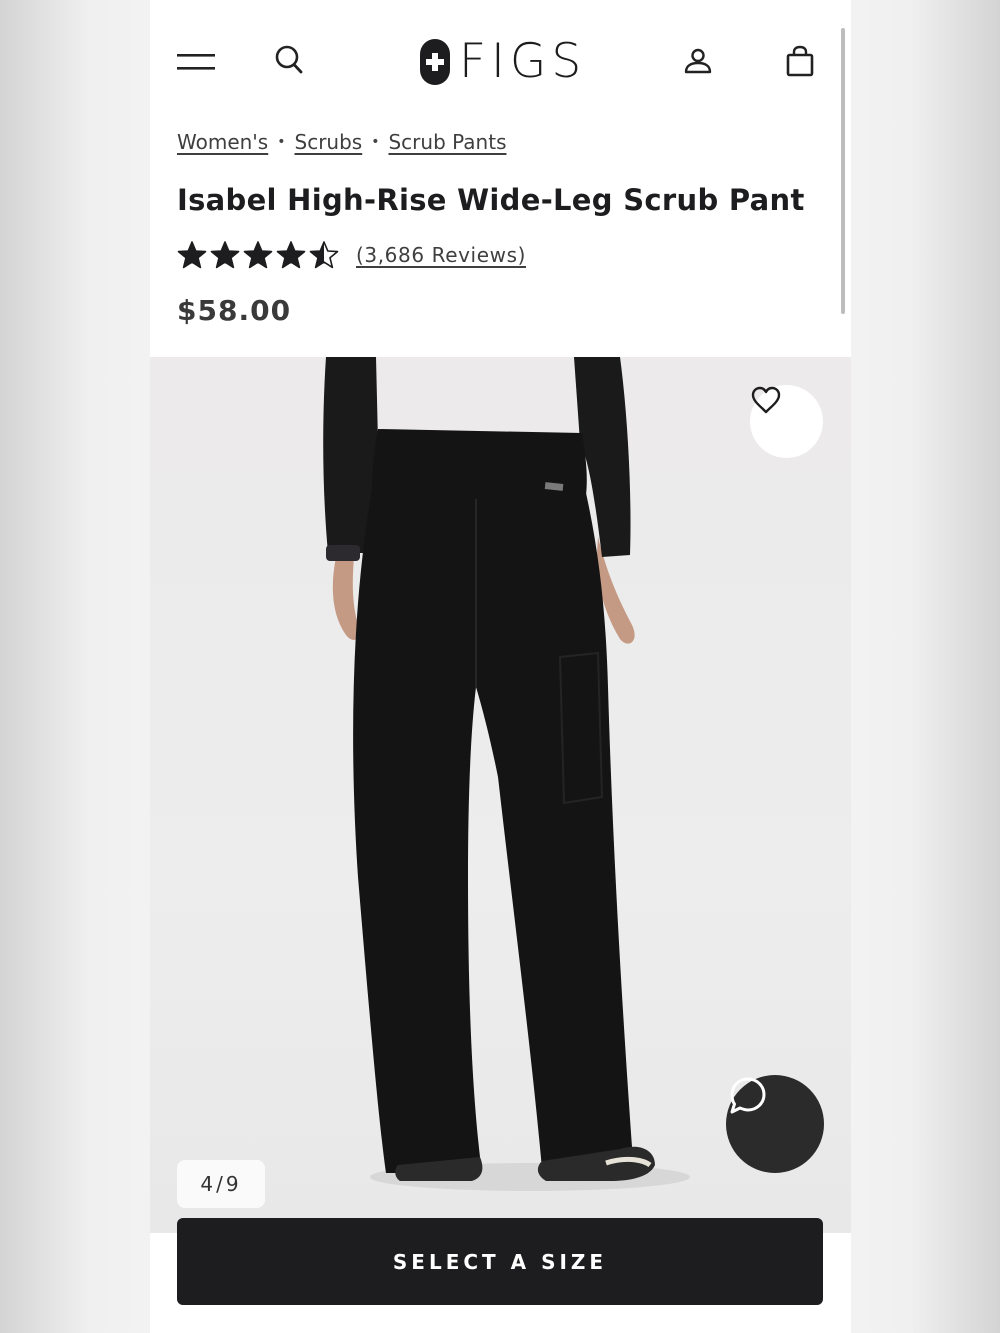  I want to click on menu-icon, so click(196, 62).